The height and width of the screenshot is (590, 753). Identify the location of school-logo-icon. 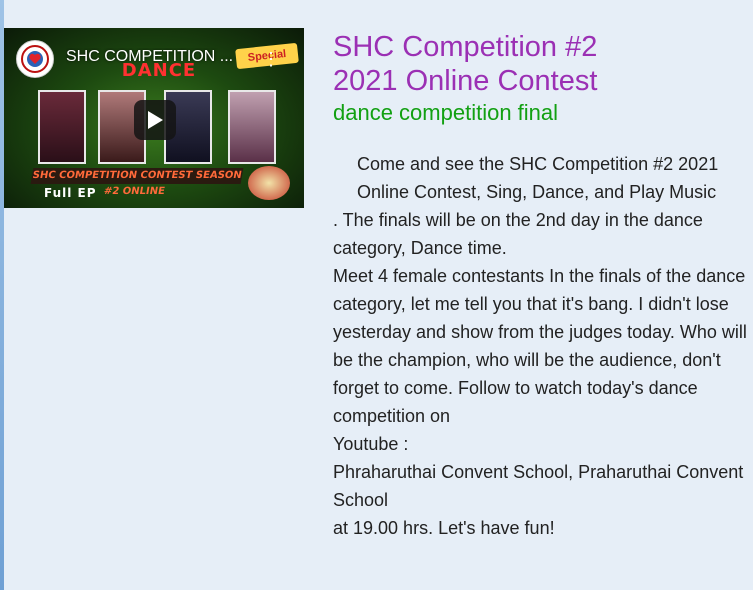
(35, 59).